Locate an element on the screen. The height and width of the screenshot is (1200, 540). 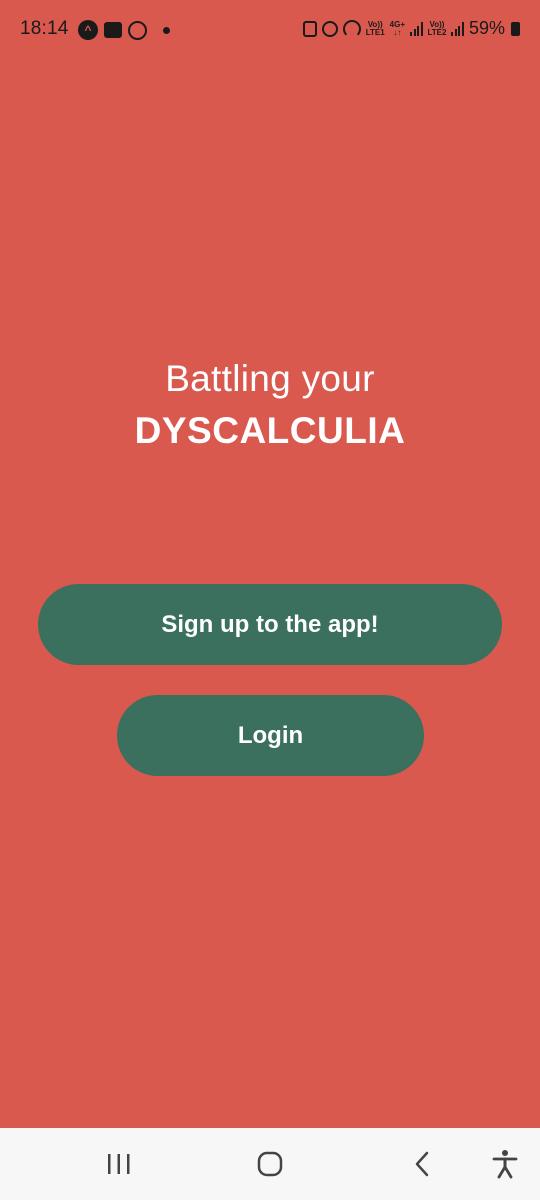
headline: Battling your DYSCALCULIA is located at coordinates (270, 405).